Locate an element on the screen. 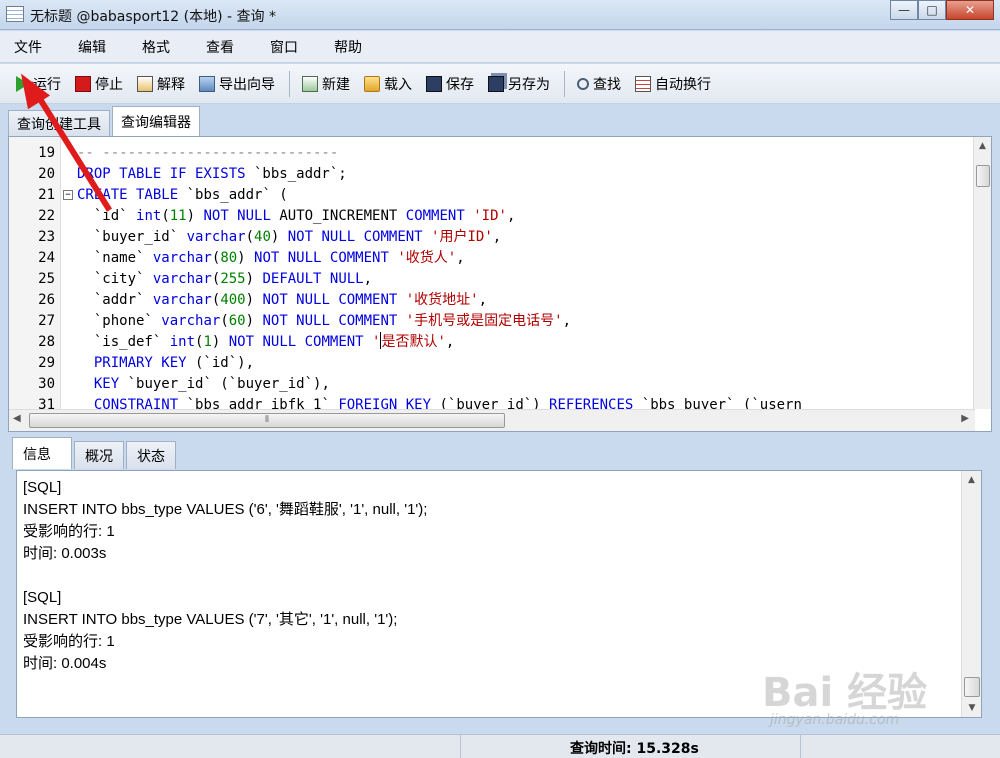  close-button: ✕ is located at coordinates (970, 10).